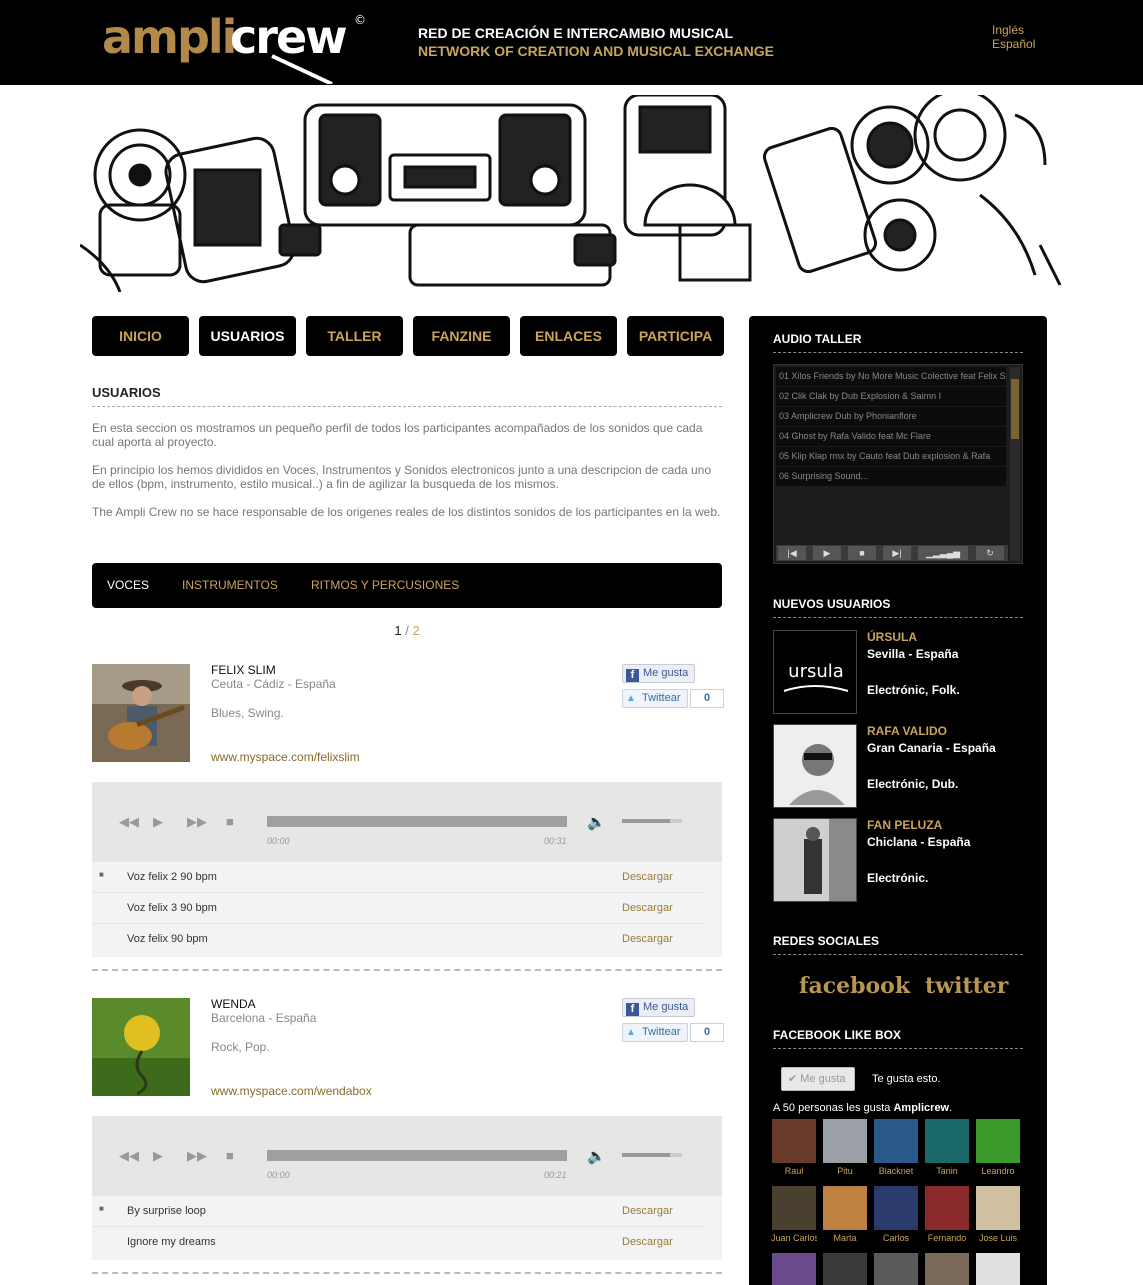 The image size is (1143, 1285). I want to click on nav-inicio: INICIO, so click(140, 336).